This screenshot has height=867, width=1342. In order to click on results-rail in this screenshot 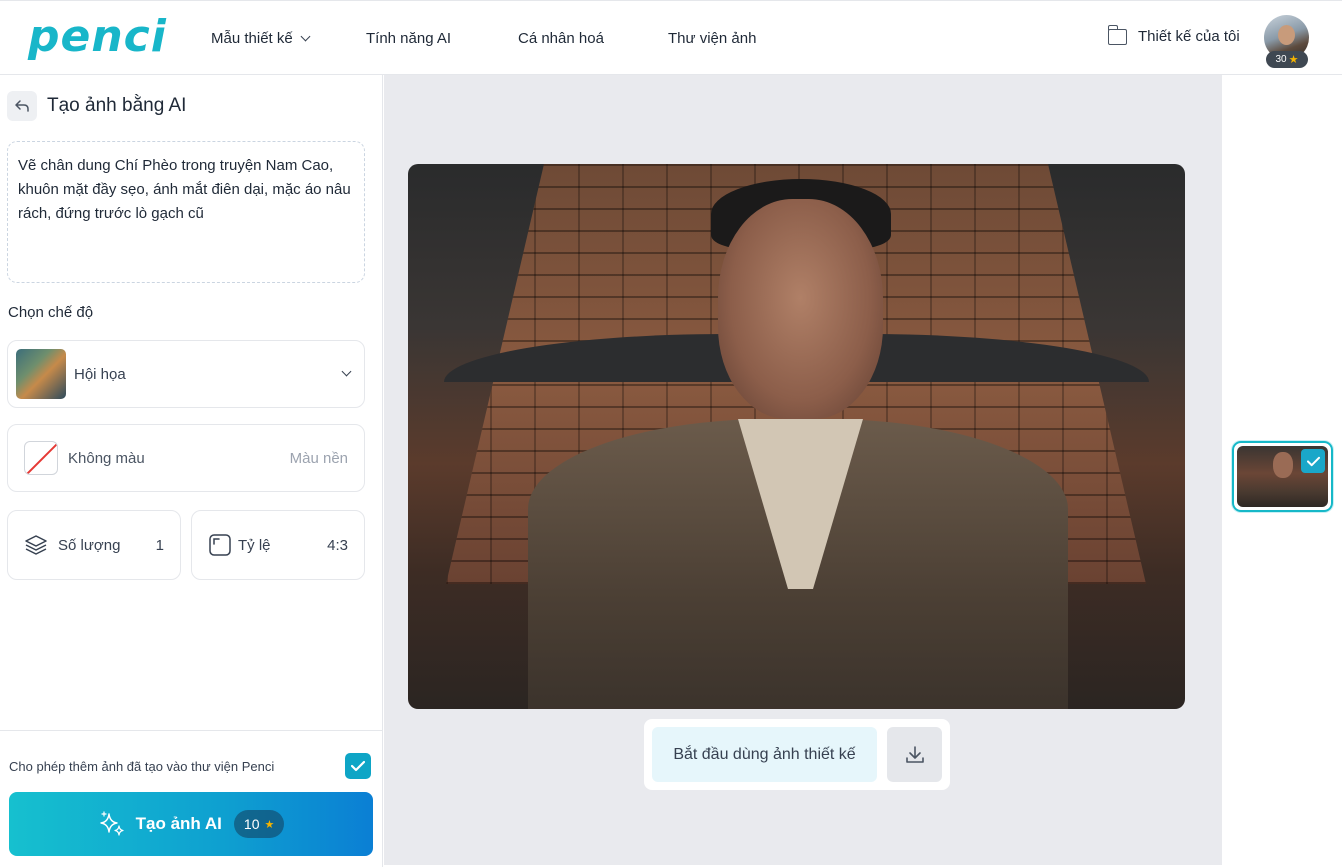, I will do `click(1282, 471)`.